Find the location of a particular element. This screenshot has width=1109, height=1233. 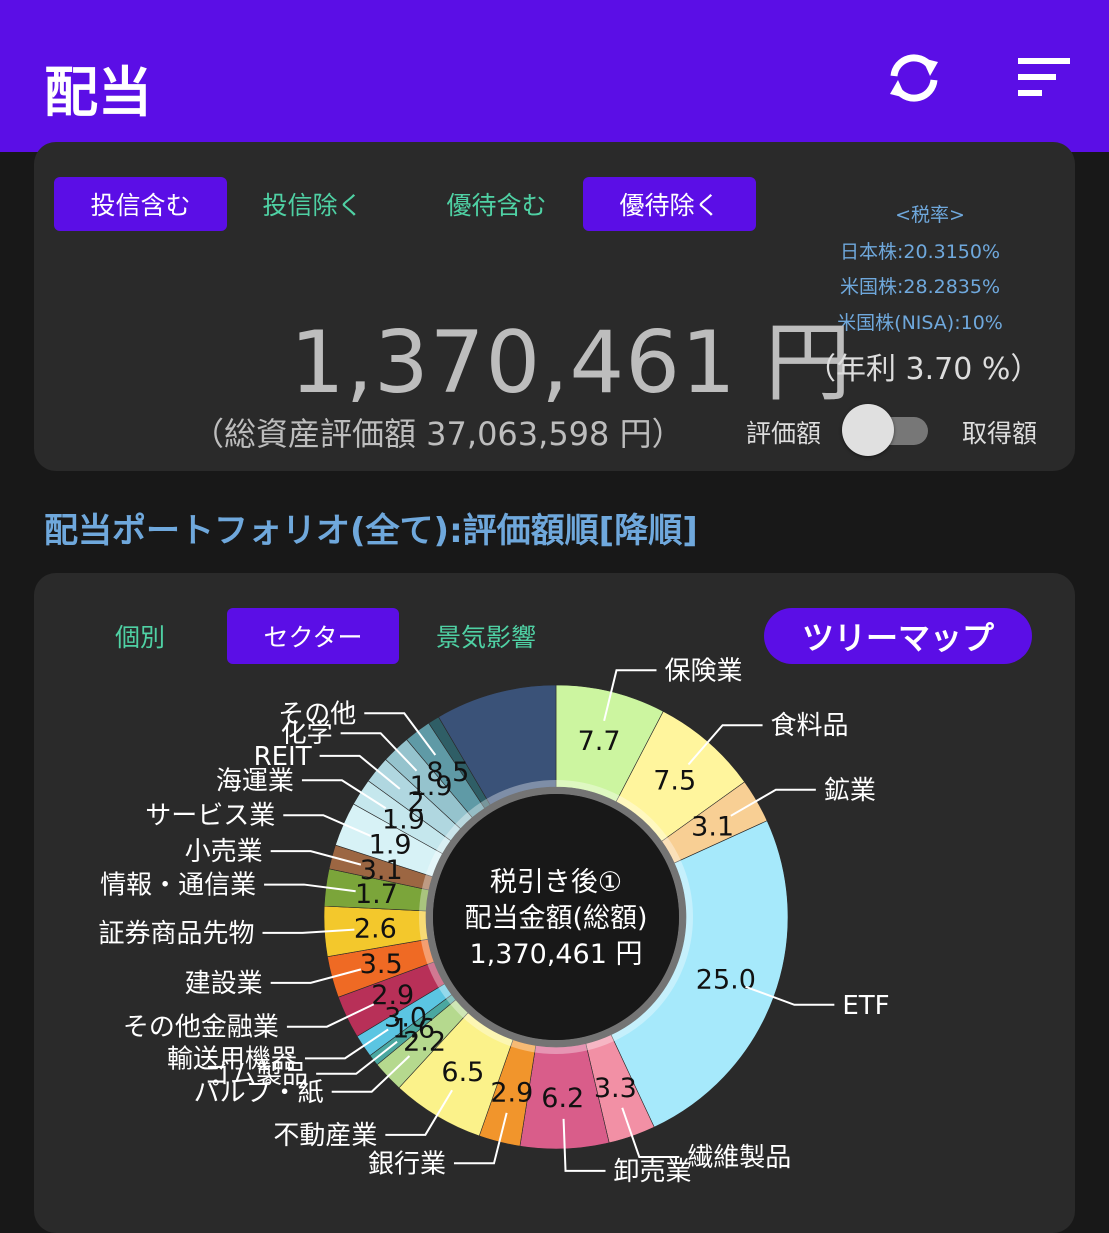

category-label: 銀行業 is located at coordinates (407, 1164).